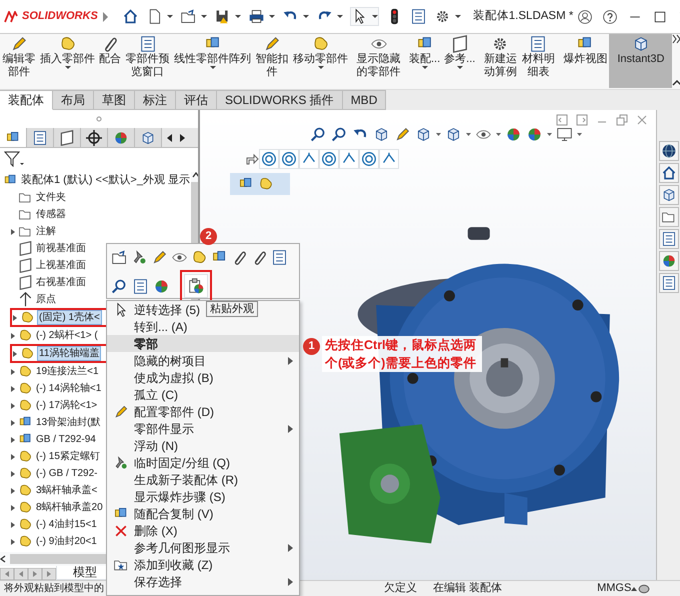 This screenshot has height=596, width=680. Describe the element at coordinates (110, 50) in the screenshot. I see `command-button: 配合` at that location.